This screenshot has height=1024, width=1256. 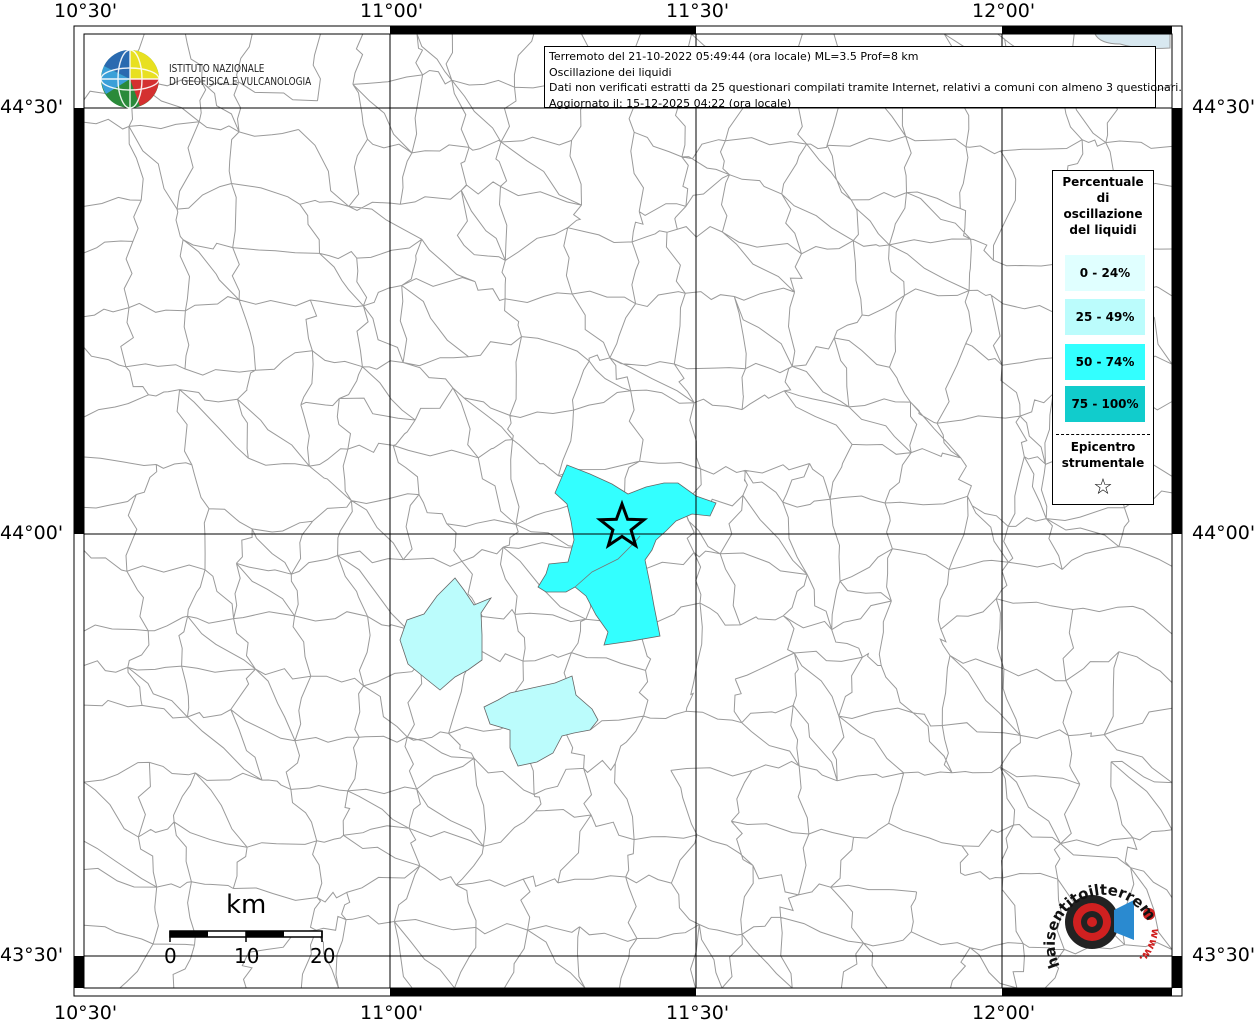 I want to click on bottom-tick-label: 10°30', so click(x=86, y=1013).